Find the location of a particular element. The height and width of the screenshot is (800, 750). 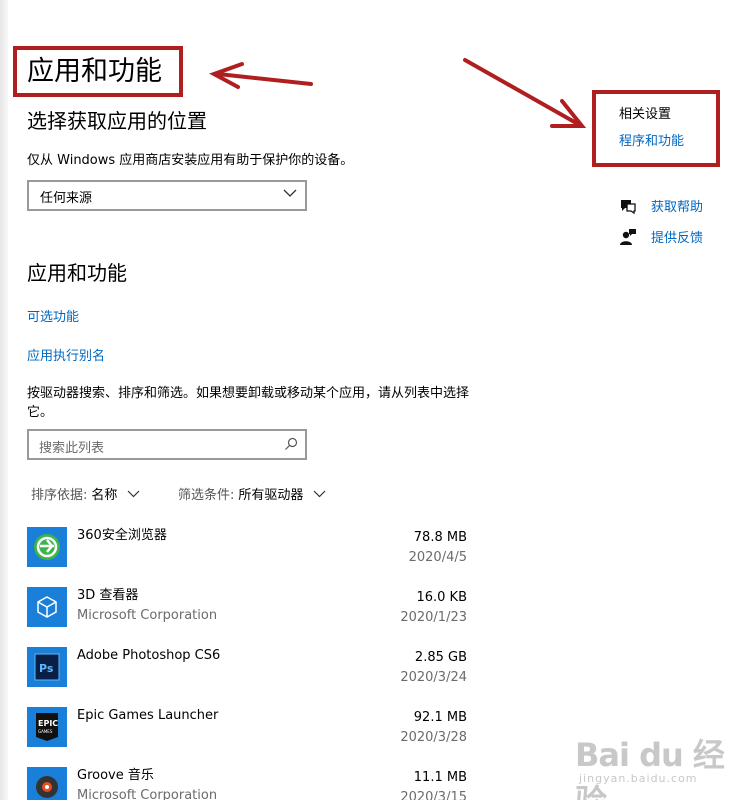

give-feedback-label: 提供反馈 is located at coordinates (677, 238).